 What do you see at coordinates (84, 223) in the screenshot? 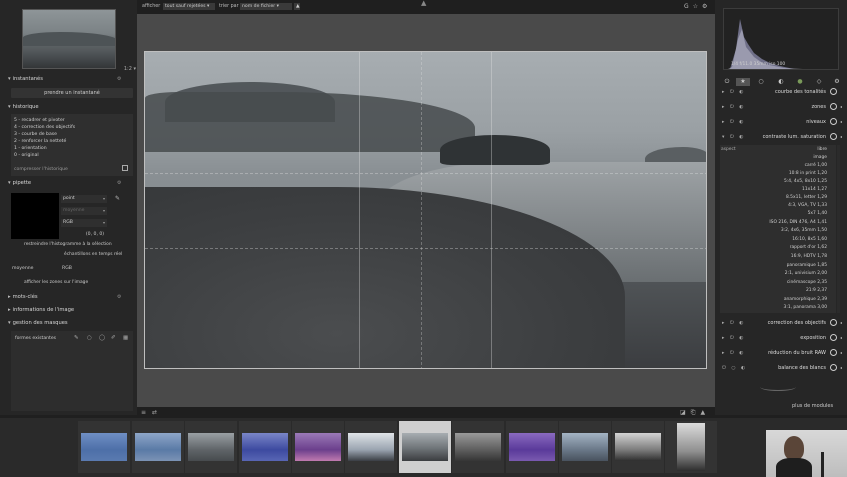
I see `picker-colorspace-select: RGB ▾` at bounding box center [84, 223].